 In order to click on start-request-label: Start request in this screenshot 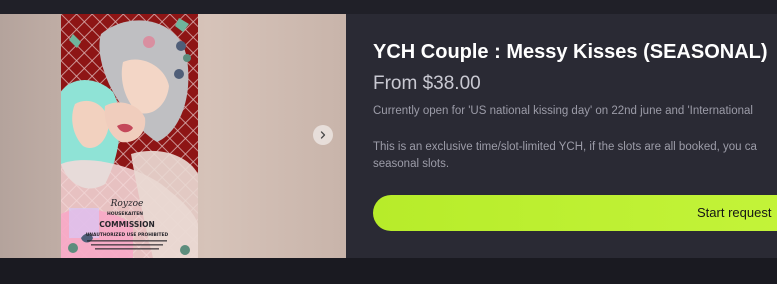, I will do `click(734, 212)`.